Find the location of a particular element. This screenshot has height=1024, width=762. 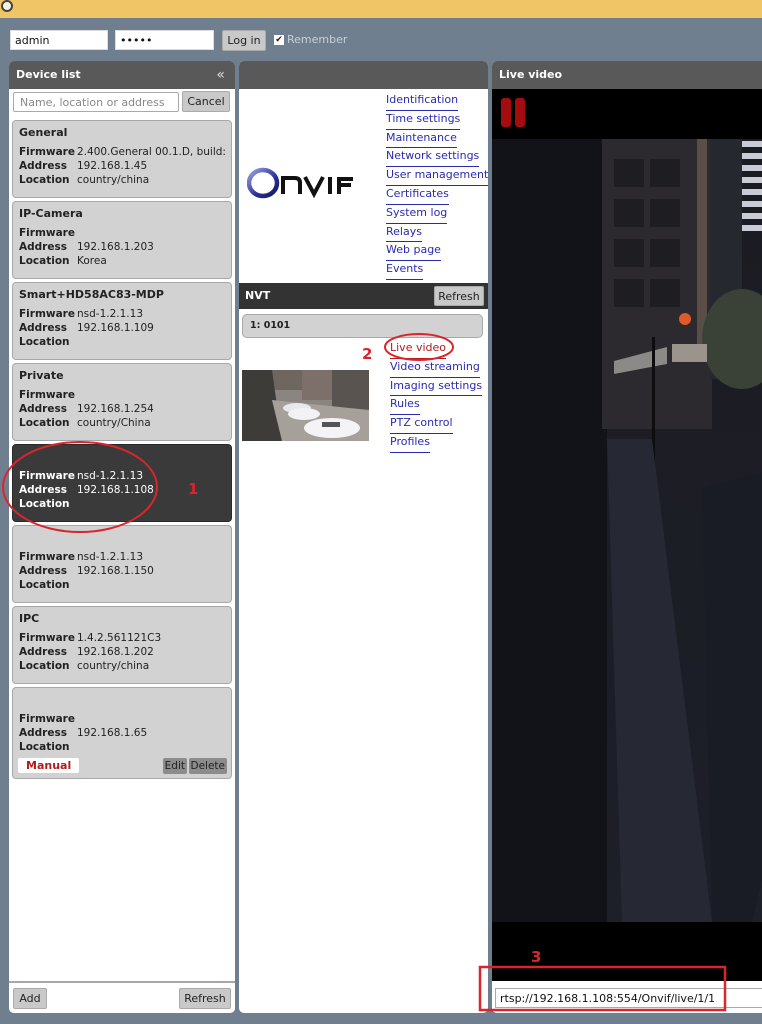

profile-link-profiles: Profiles is located at coordinates (410, 443).